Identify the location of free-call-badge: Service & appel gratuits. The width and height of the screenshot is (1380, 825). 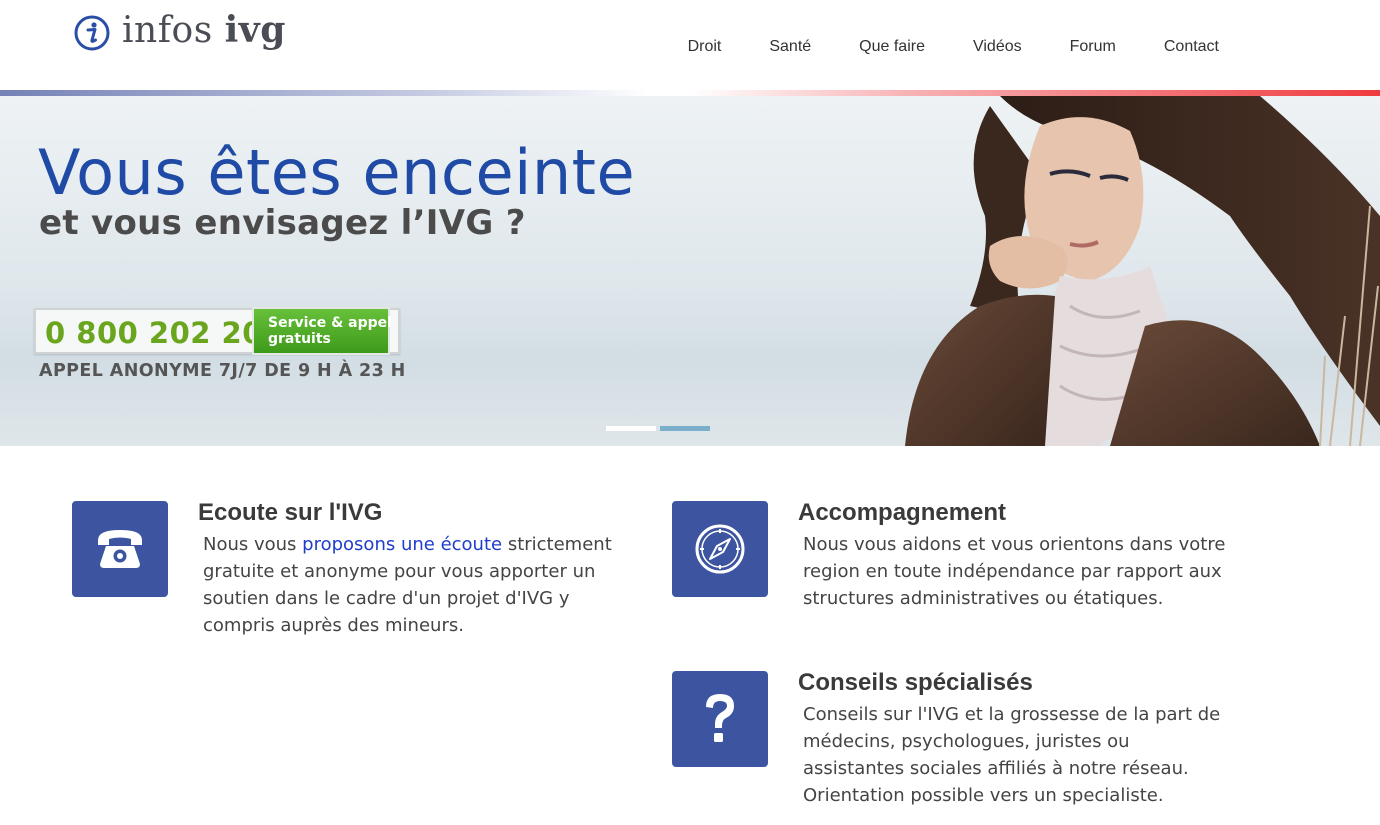
(322, 331).